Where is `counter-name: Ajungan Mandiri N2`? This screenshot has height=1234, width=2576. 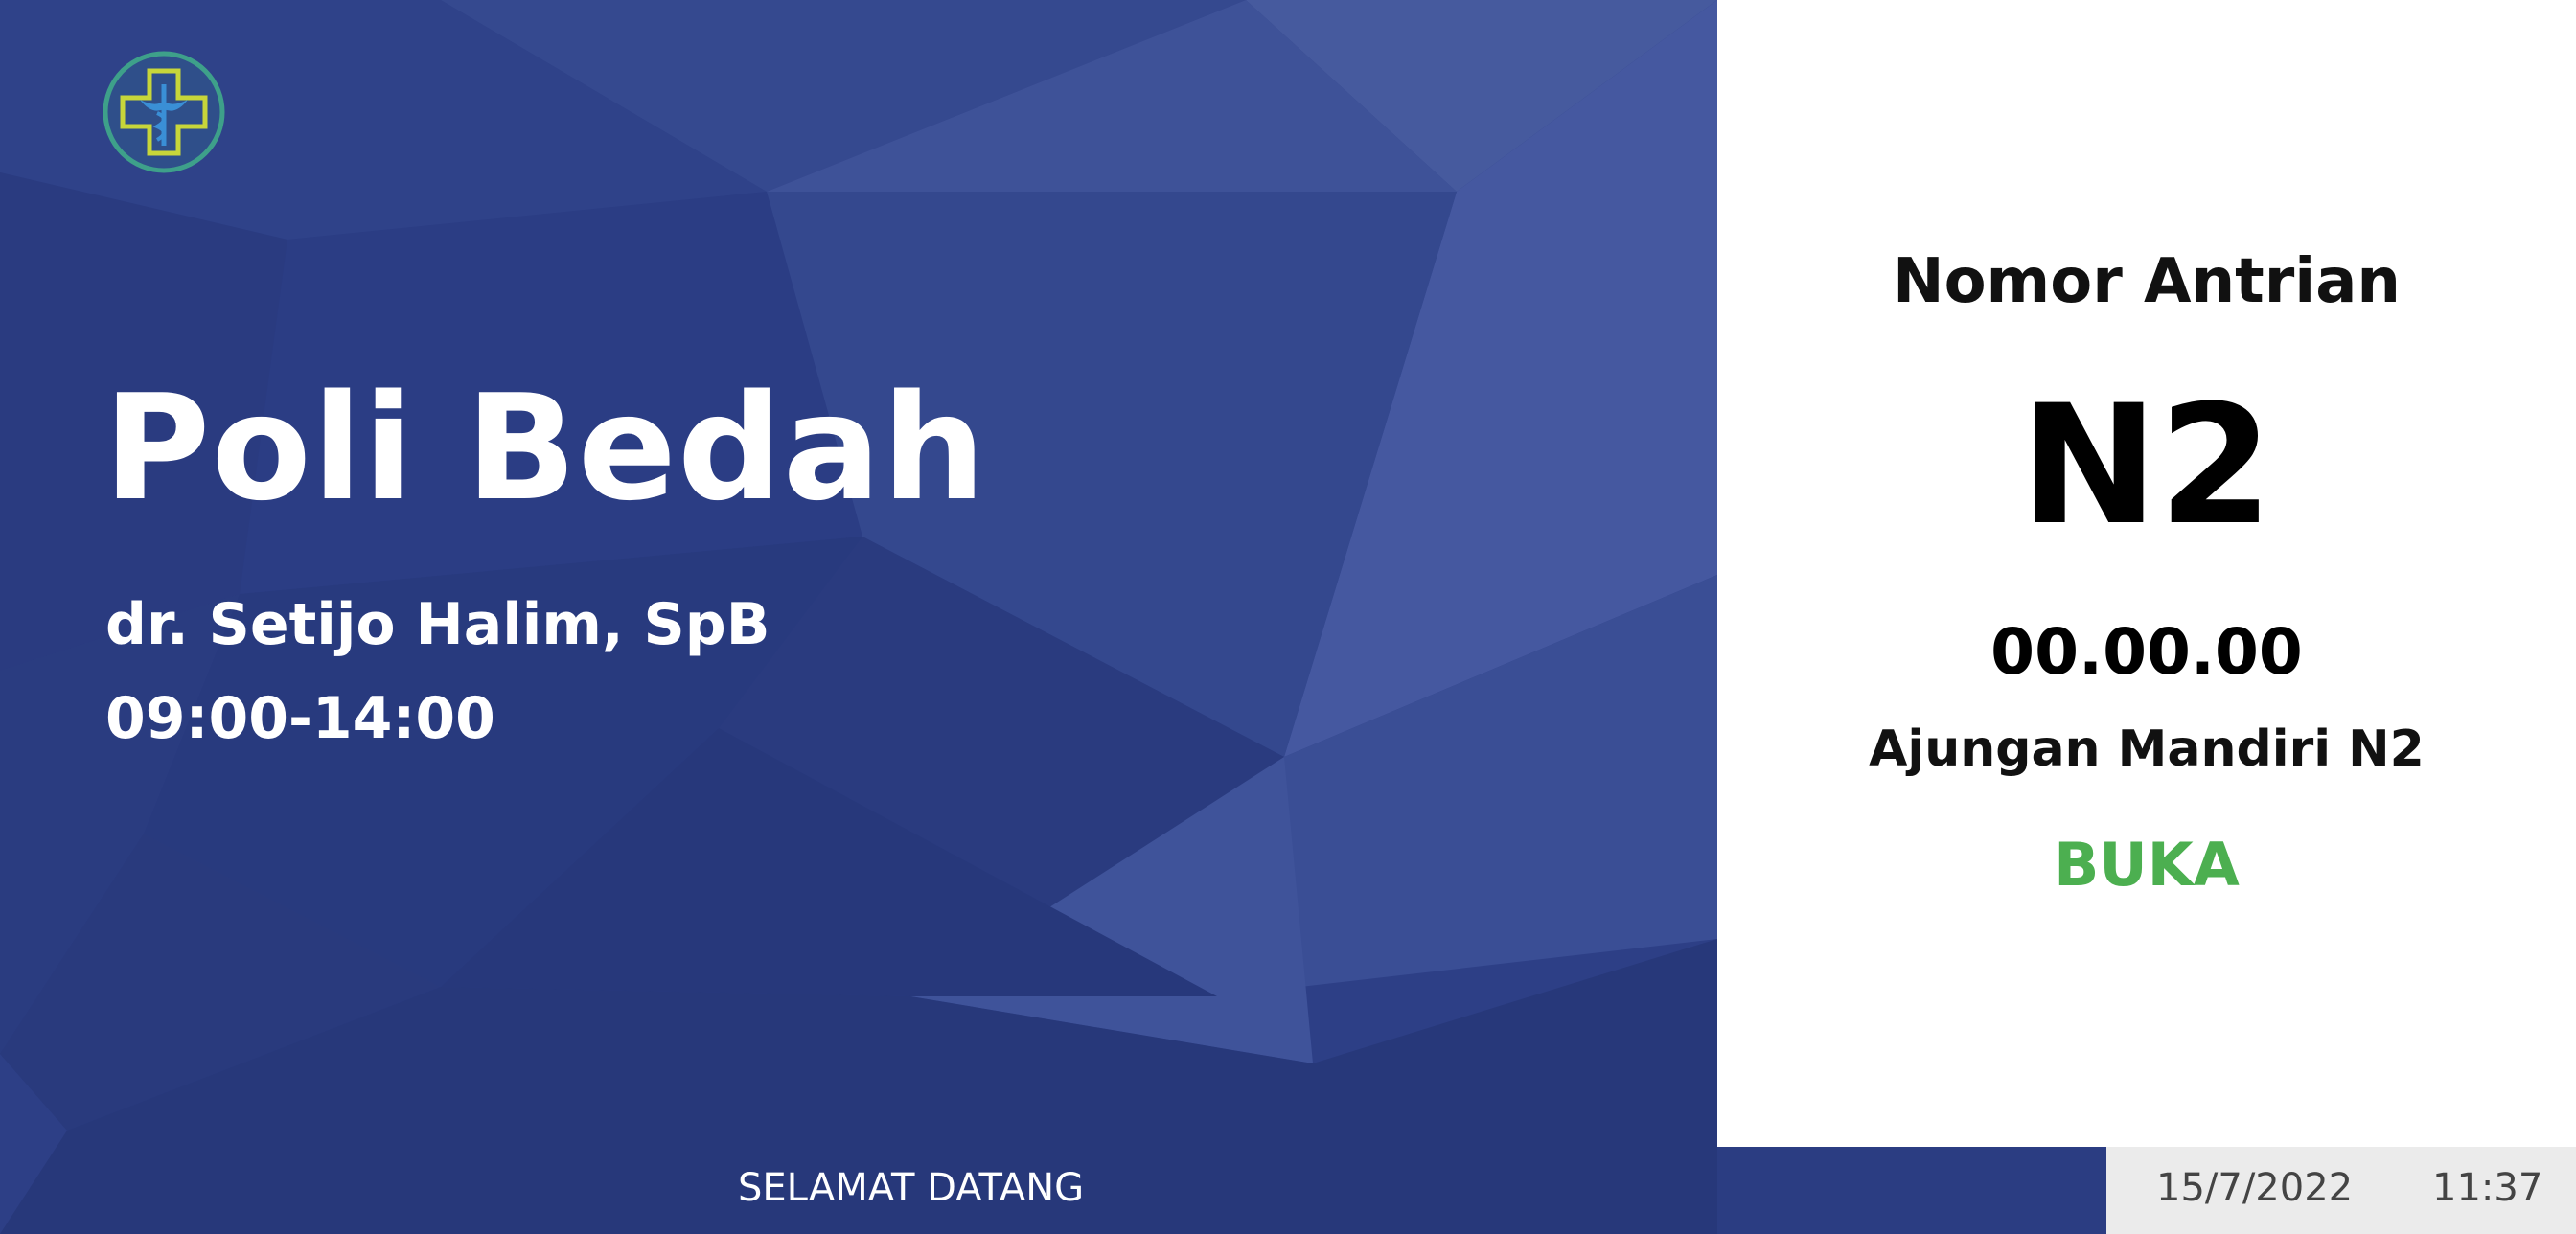 counter-name: Ajungan Mandiri N2 is located at coordinates (2147, 749).